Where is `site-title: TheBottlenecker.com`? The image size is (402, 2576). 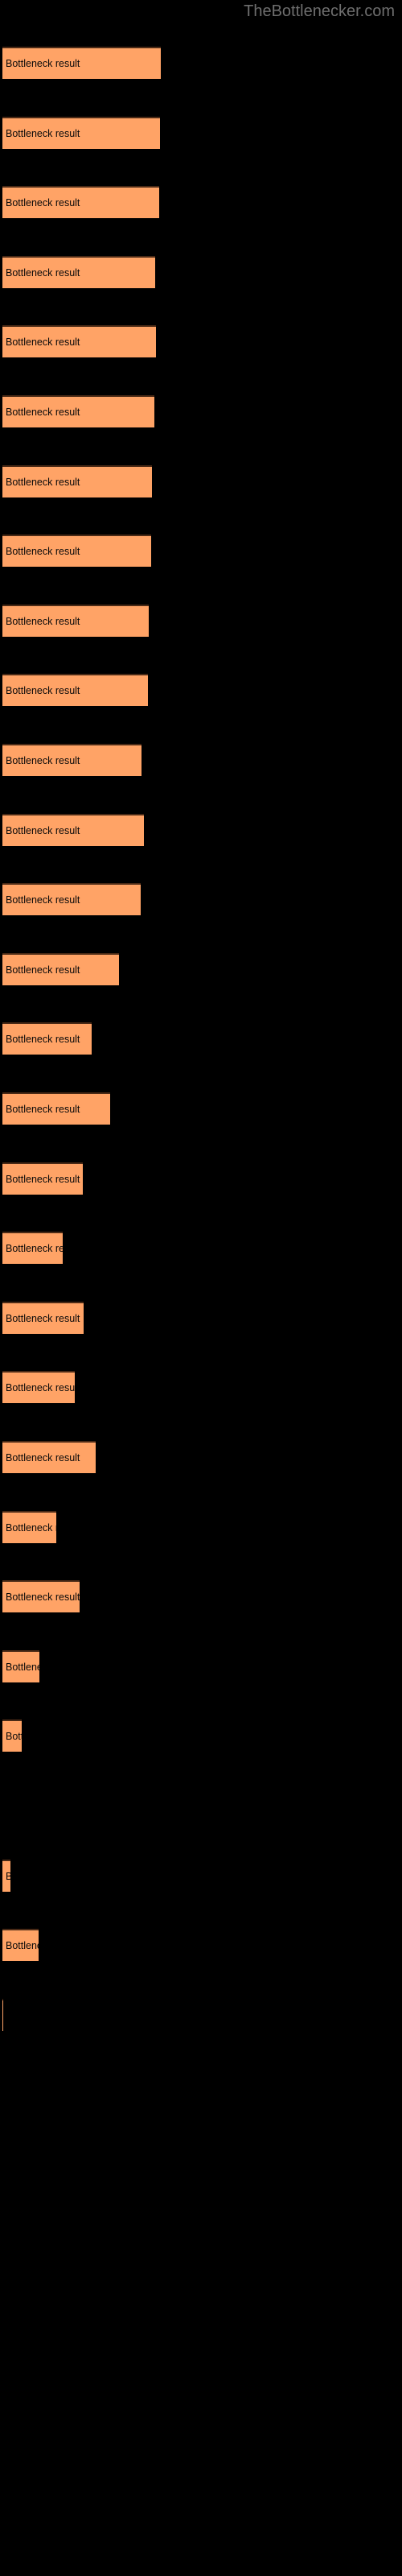 site-title: TheBottlenecker.com is located at coordinates (319, 11).